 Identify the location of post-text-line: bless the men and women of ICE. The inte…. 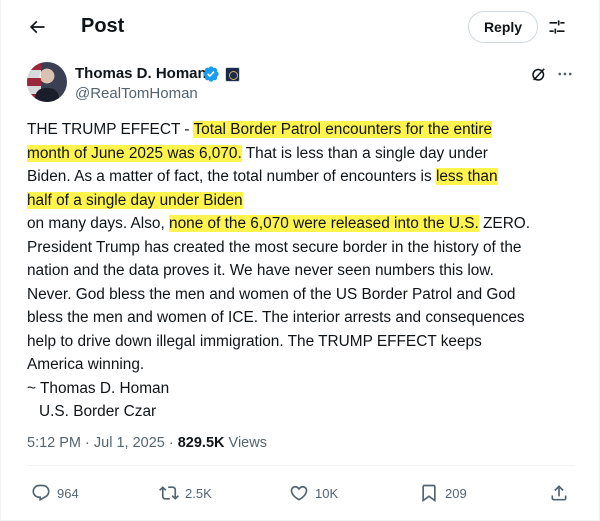
(303, 318).